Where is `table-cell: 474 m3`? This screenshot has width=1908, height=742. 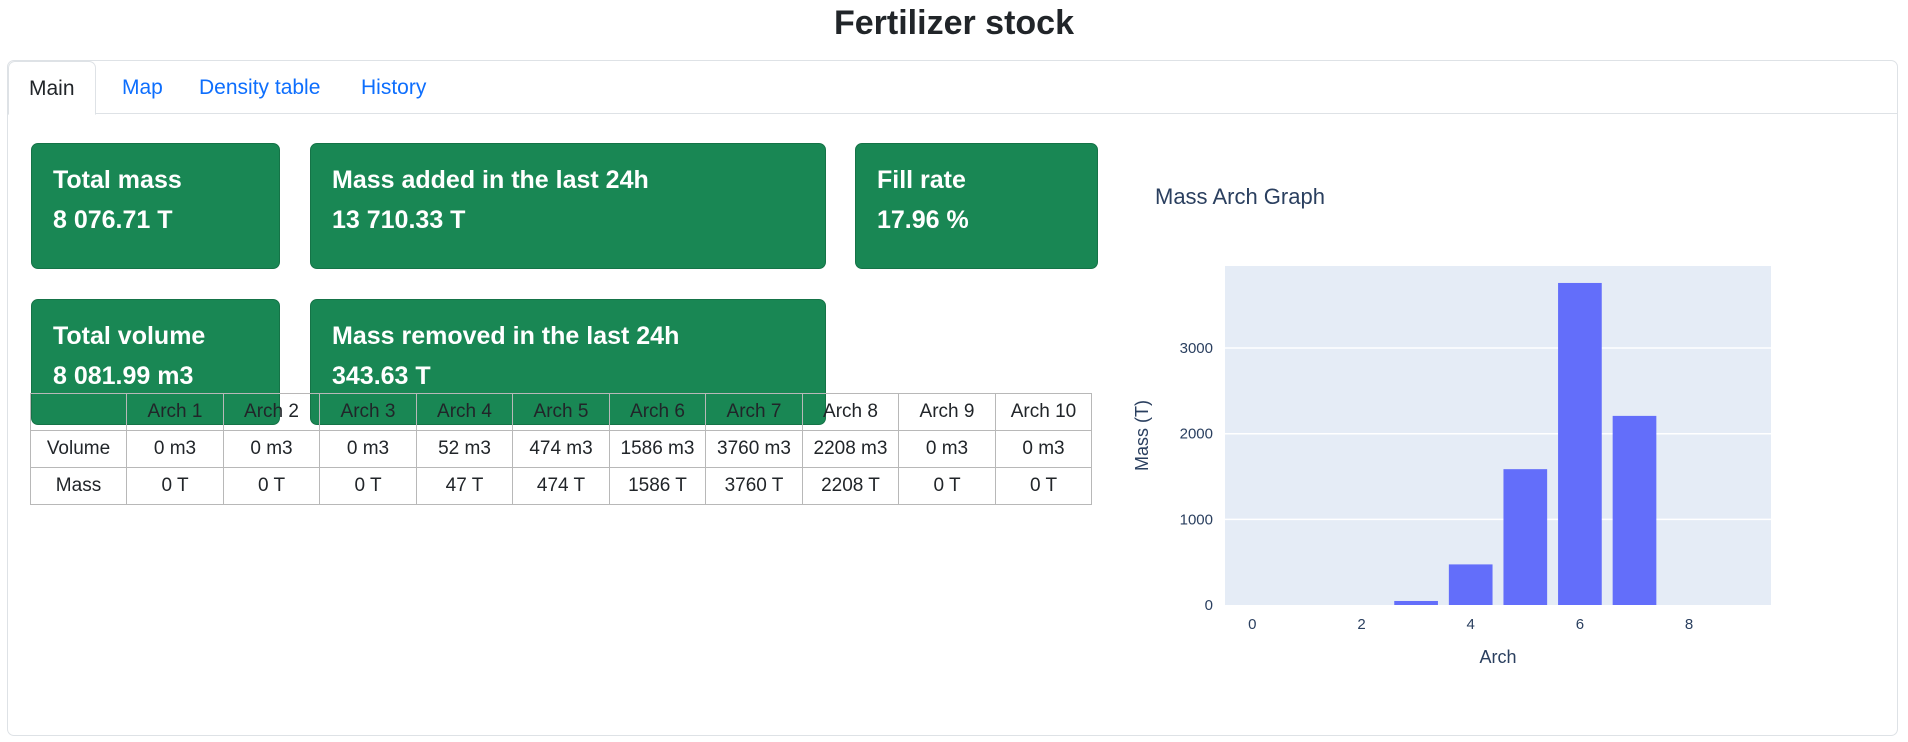
table-cell: 474 m3 is located at coordinates (561, 449).